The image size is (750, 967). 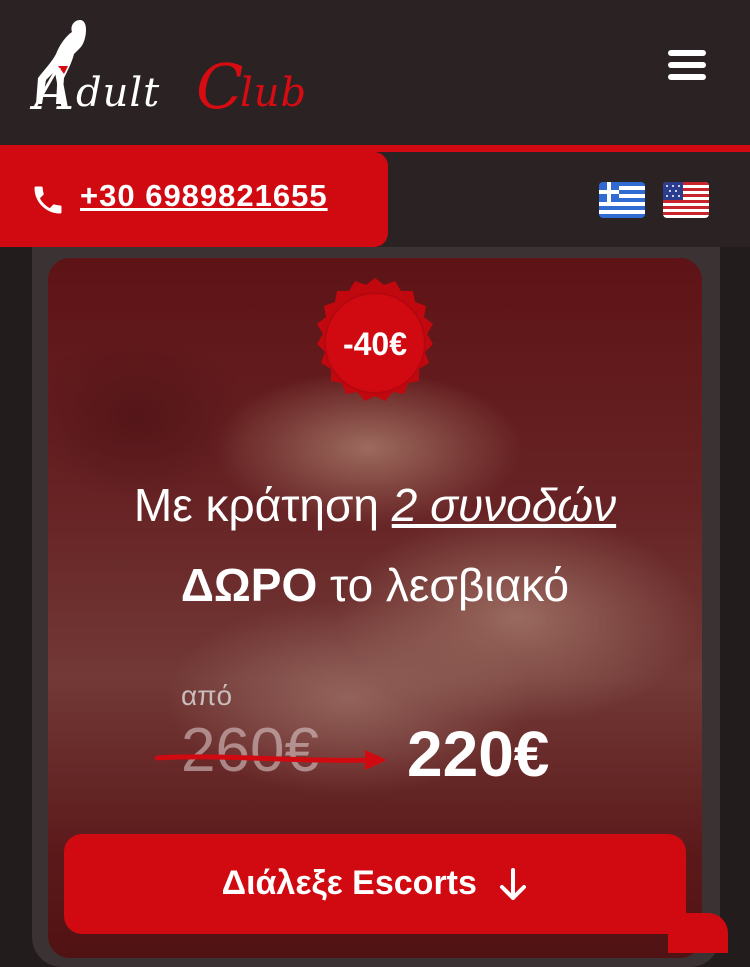 What do you see at coordinates (375, 344) in the screenshot?
I see `discount-badge-label: -40€` at bounding box center [375, 344].